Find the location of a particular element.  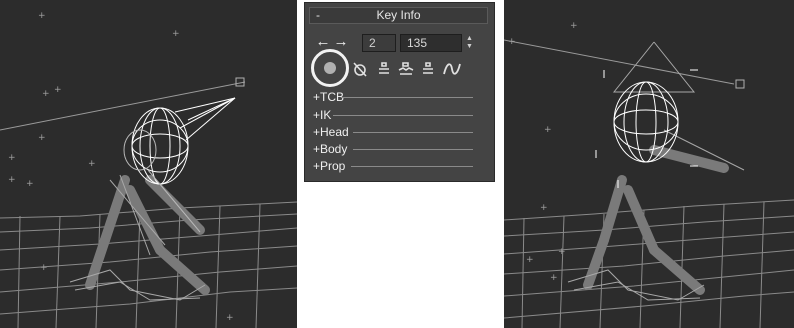

rollout-head: +Head is located at coordinates (393, 132).